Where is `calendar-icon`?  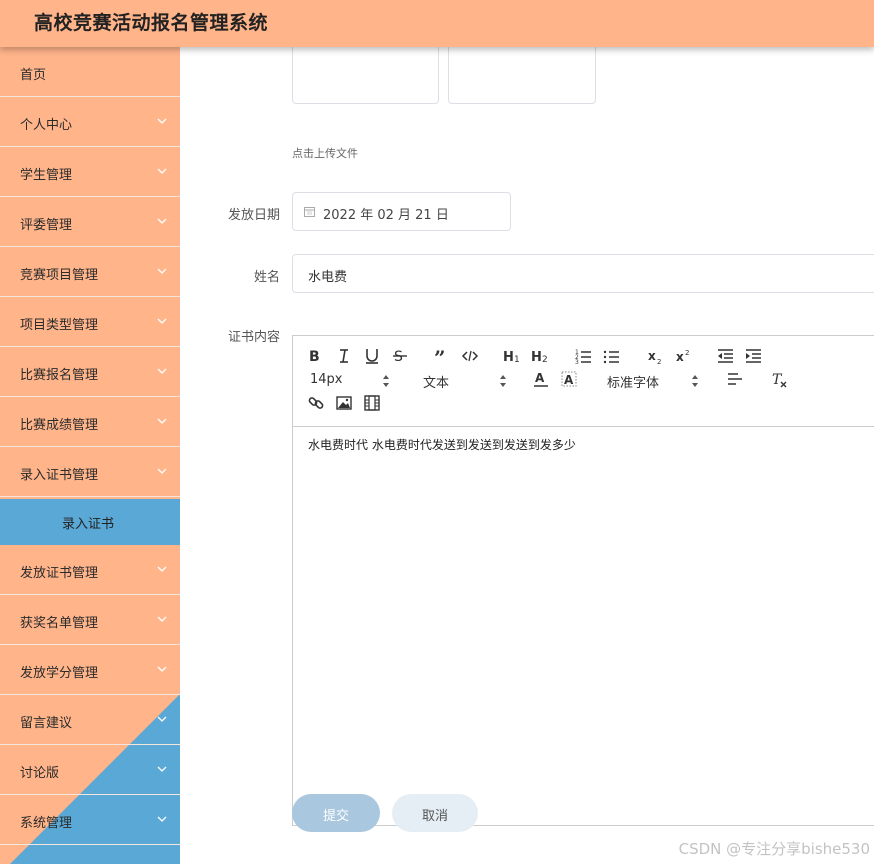
calendar-icon is located at coordinates (309, 212).